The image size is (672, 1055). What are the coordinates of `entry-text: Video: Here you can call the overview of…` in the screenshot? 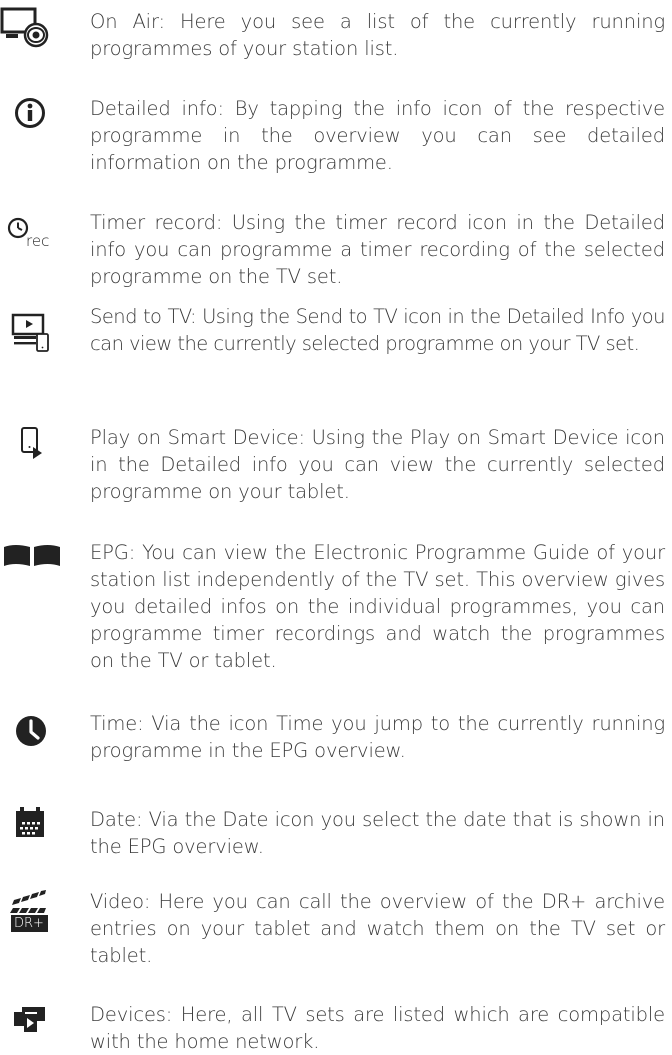 It's located at (377, 928).